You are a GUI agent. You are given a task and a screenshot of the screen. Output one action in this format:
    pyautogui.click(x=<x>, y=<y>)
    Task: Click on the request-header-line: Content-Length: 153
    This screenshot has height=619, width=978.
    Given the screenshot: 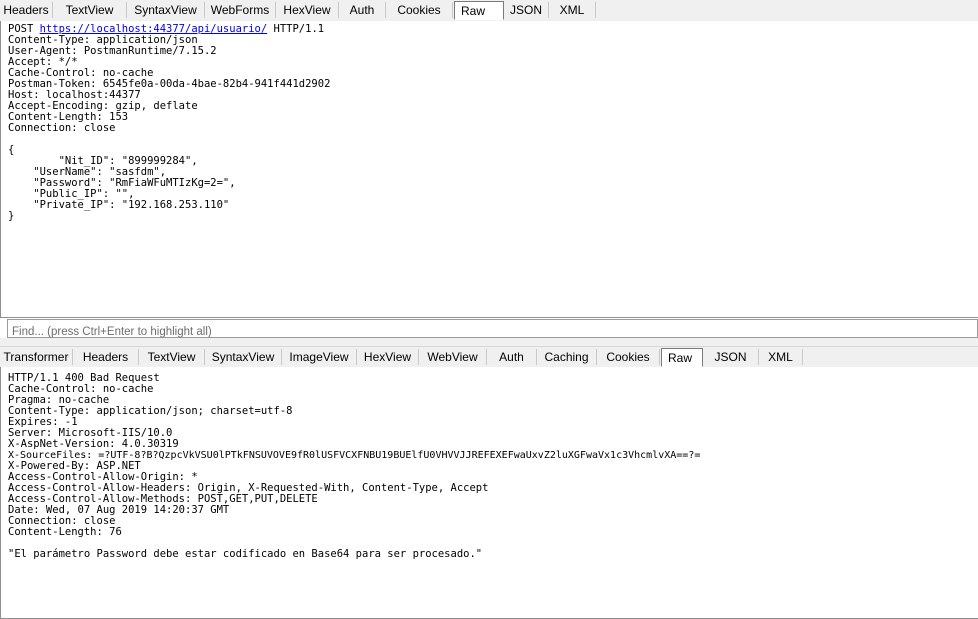 What is the action you would take?
    pyautogui.click(x=68, y=117)
    